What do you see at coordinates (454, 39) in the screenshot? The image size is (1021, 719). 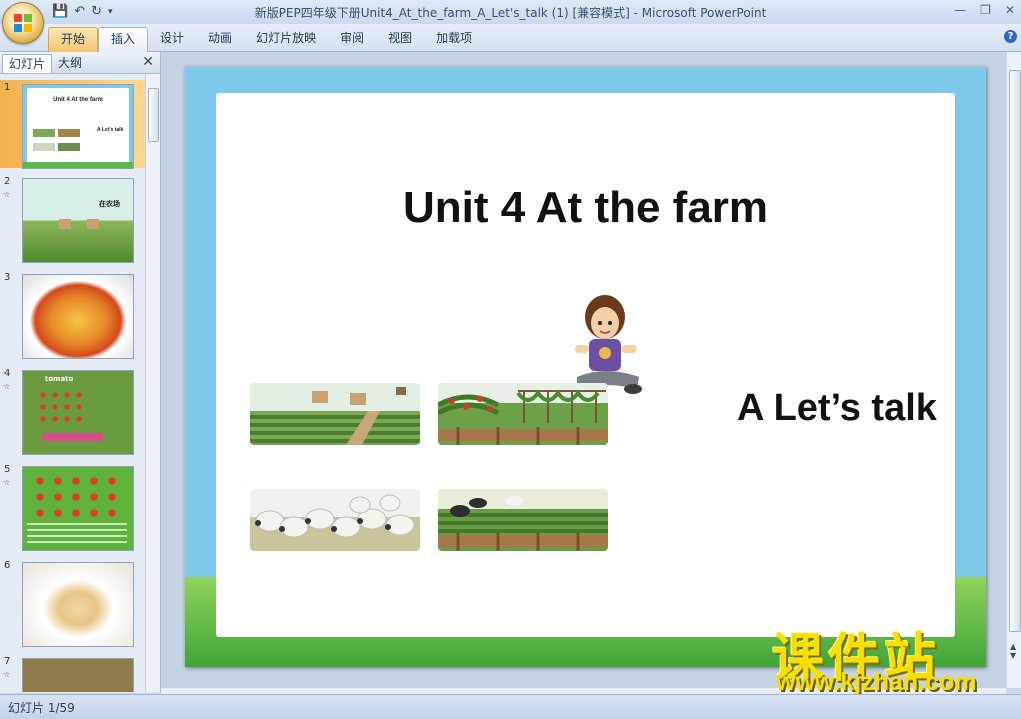 I see `tab-addins: 加载项` at bounding box center [454, 39].